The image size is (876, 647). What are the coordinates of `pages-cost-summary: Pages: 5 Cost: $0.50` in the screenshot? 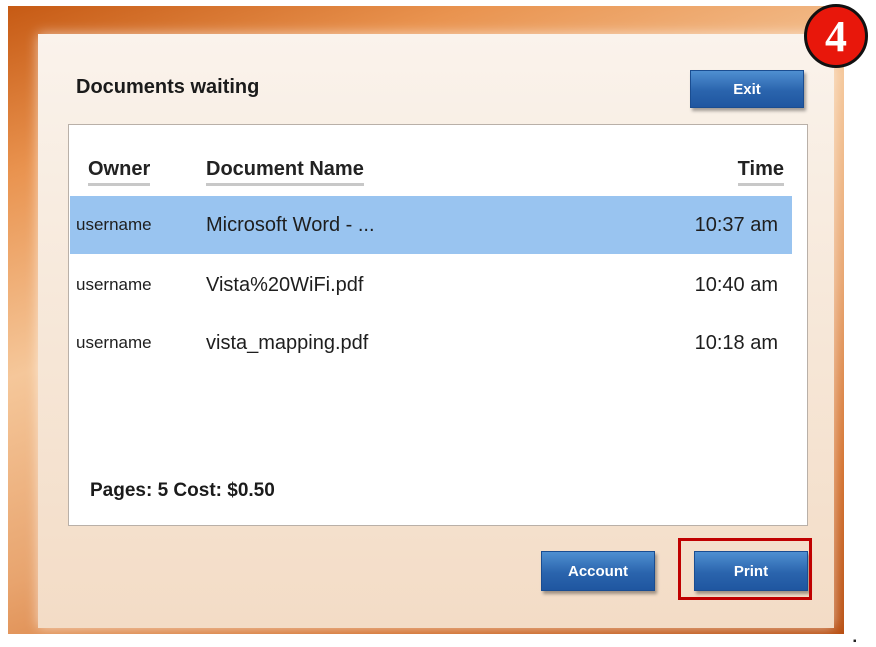 It's located at (182, 490).